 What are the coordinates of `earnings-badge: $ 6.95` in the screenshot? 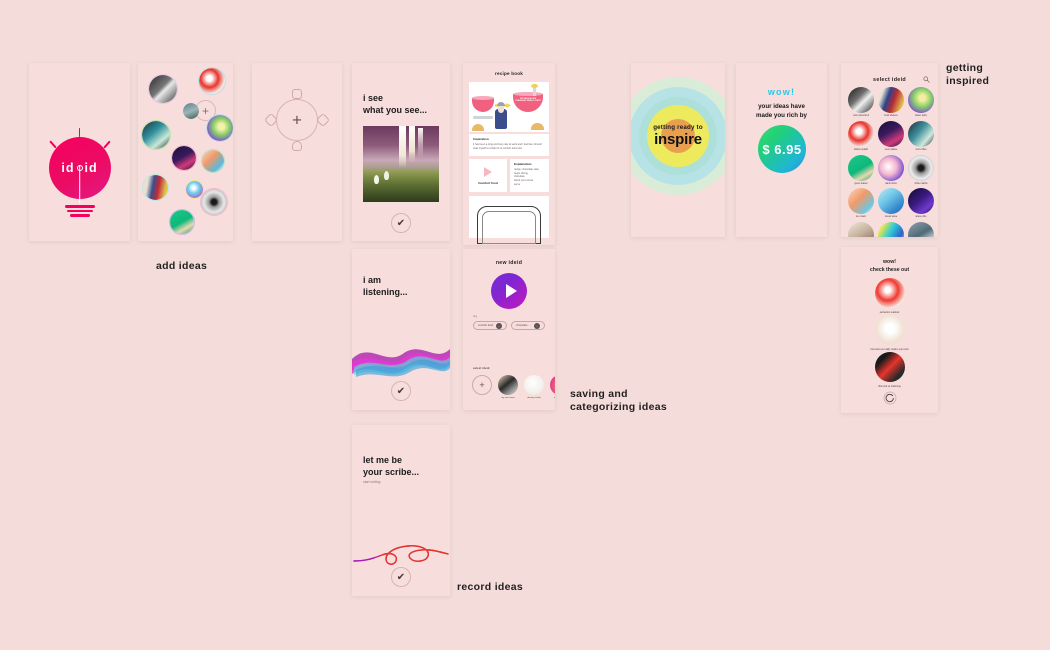 It's located at (782, 149).